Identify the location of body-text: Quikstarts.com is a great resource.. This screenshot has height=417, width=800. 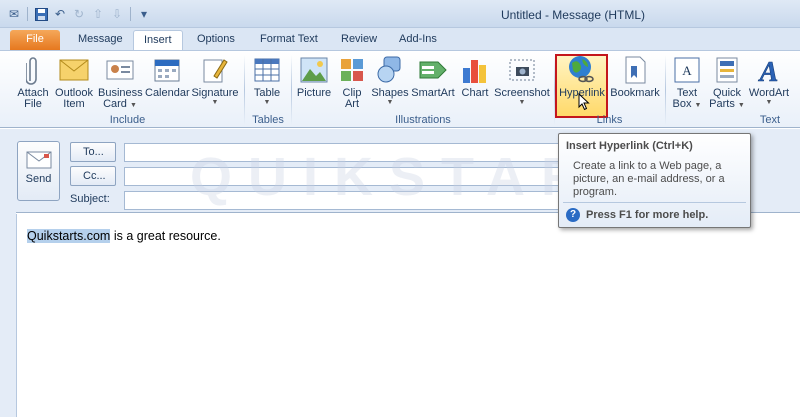
(124, 236).